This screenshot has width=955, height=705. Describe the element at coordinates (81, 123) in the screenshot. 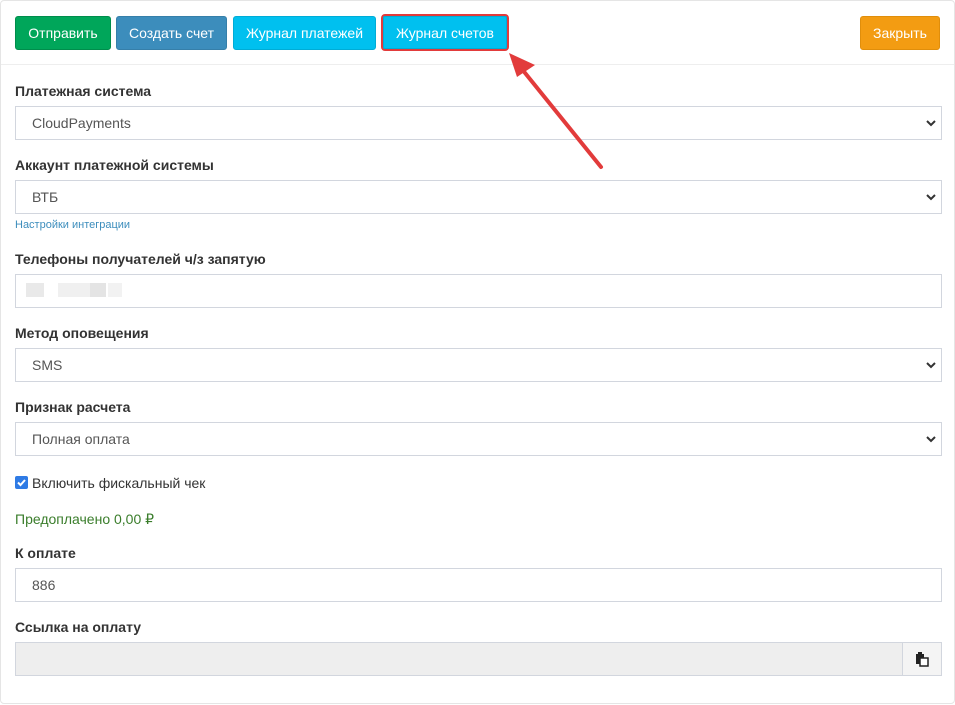

I see `payment-system-value: CloudPayments` at that location.